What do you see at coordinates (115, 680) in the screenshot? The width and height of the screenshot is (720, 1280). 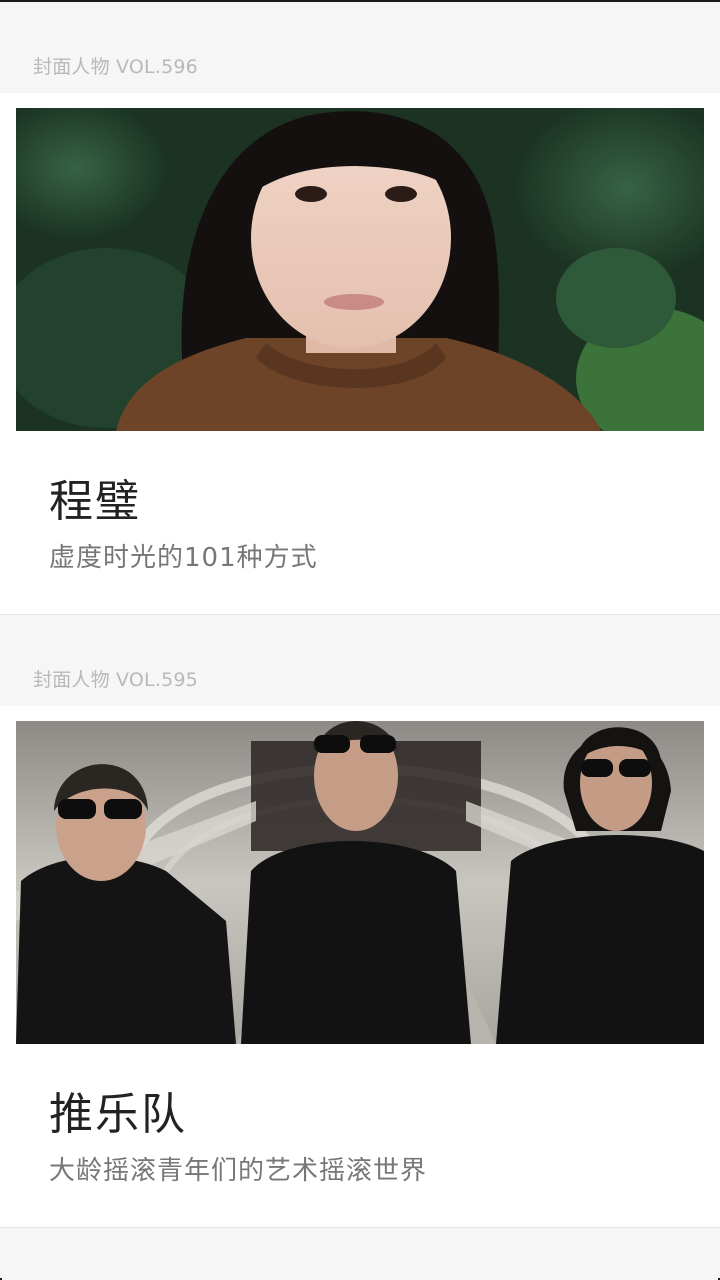 I see `volume-label: 封面人物 VOL.595` at bounding box center [115, 680].